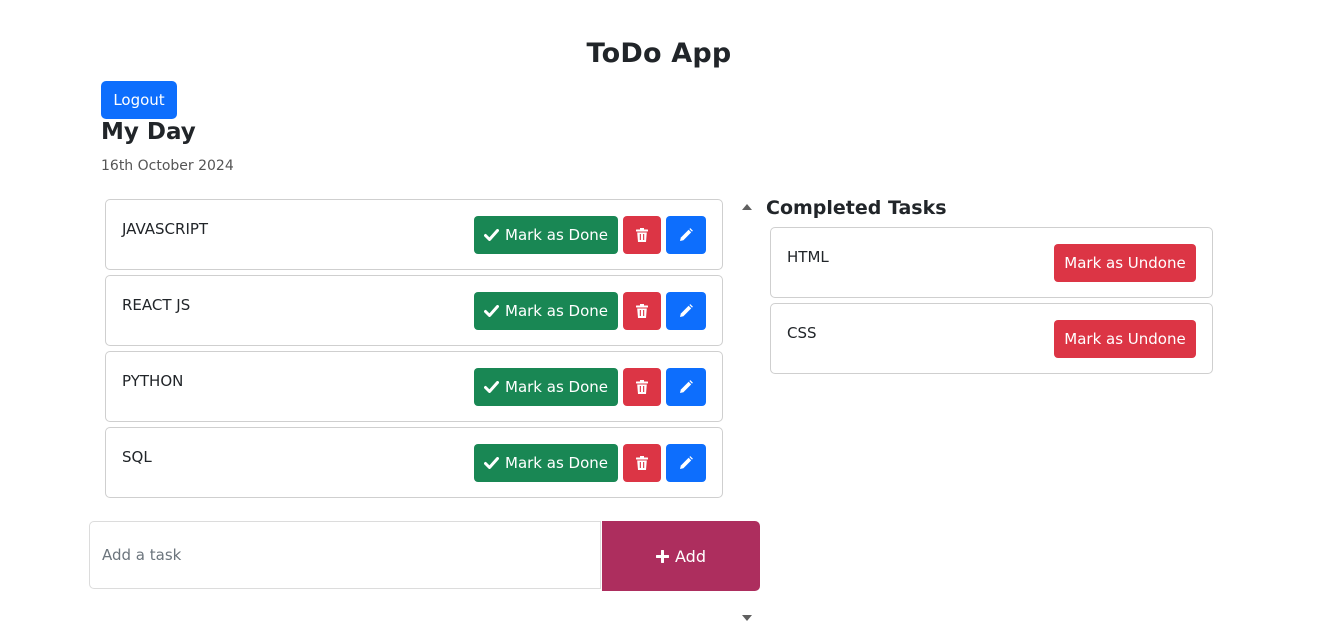  What do you see at coordinates (690, 556) in the screenshot?
I see `add-button-label: Add` at bounding box center [690, 556].